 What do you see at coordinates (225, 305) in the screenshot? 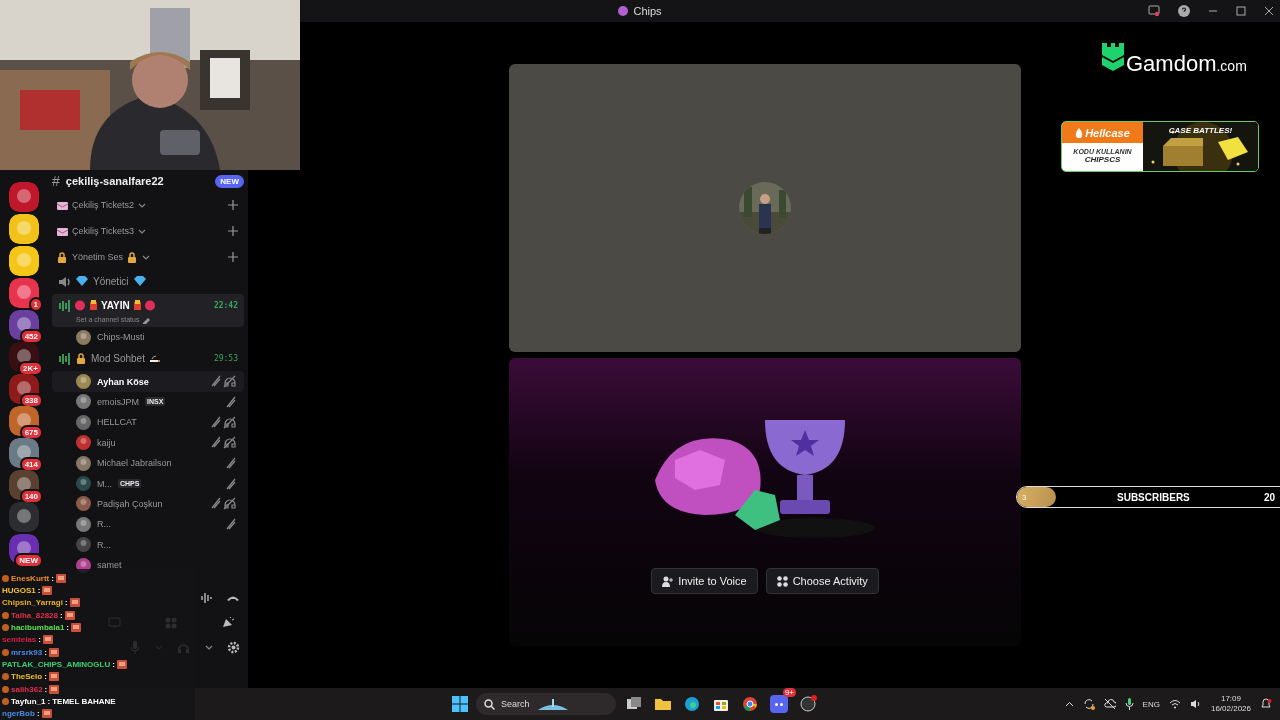
I see `call-duration: 22:42` at bounding box center [225, 305].